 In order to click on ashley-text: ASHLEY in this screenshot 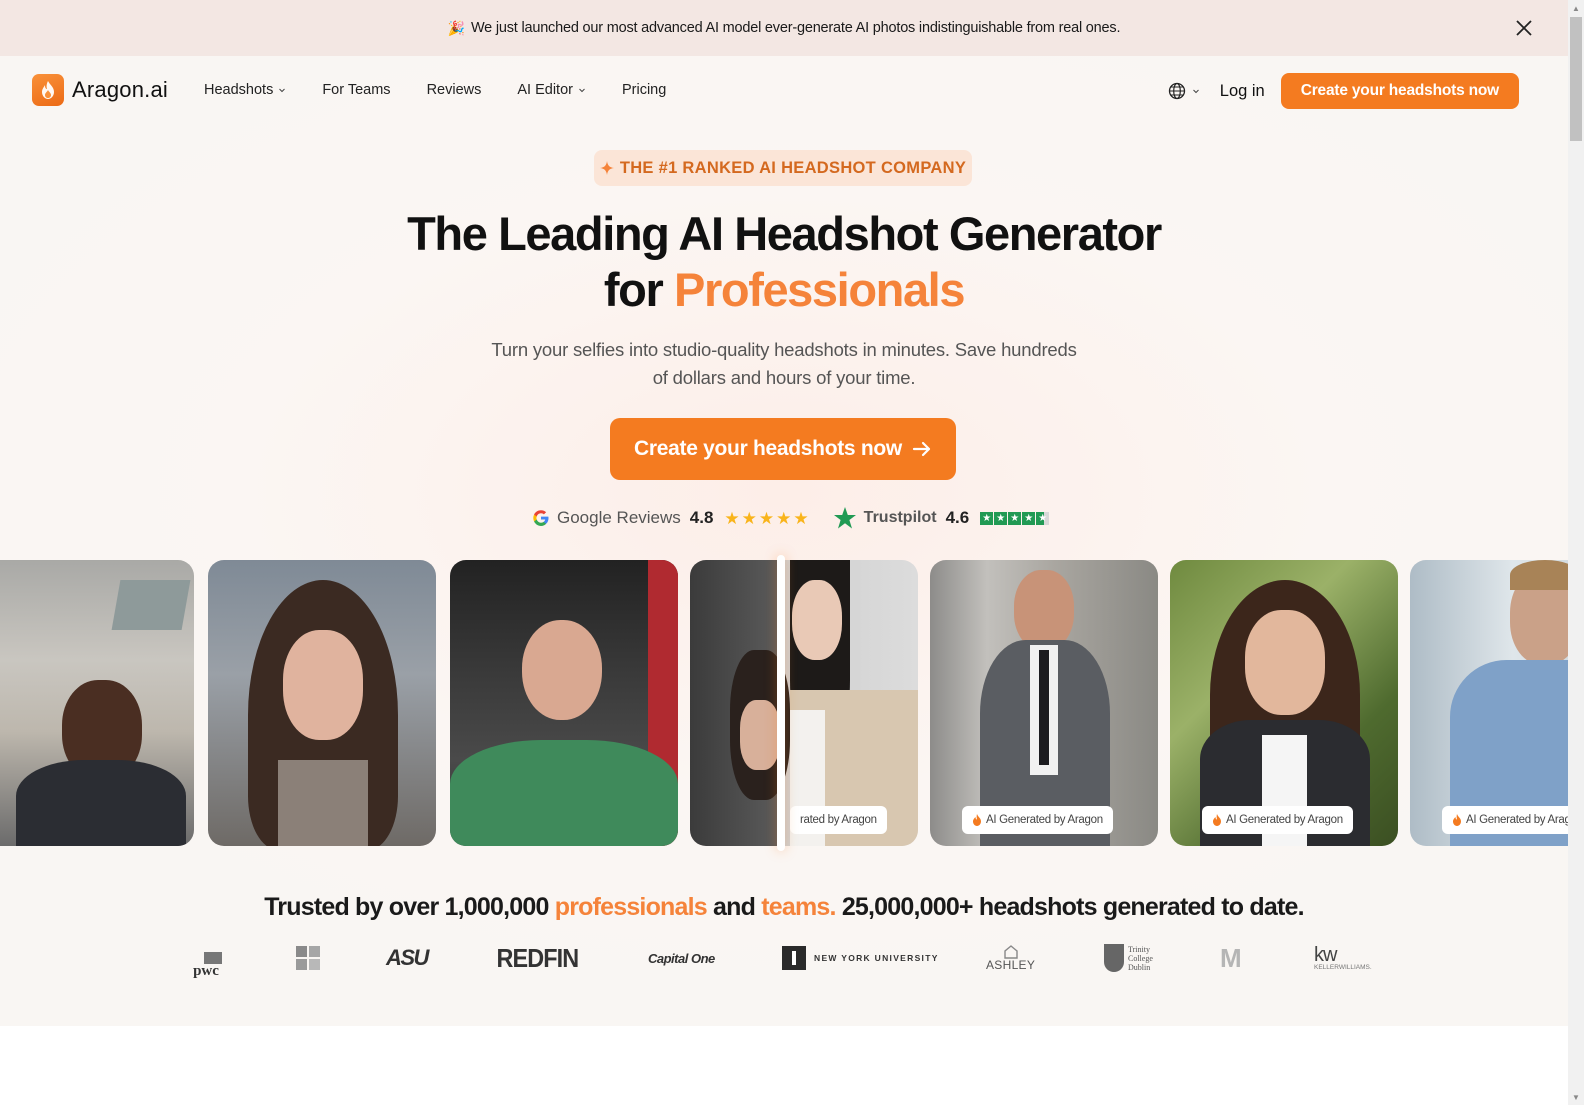, I will do `click(1011, 965)`.